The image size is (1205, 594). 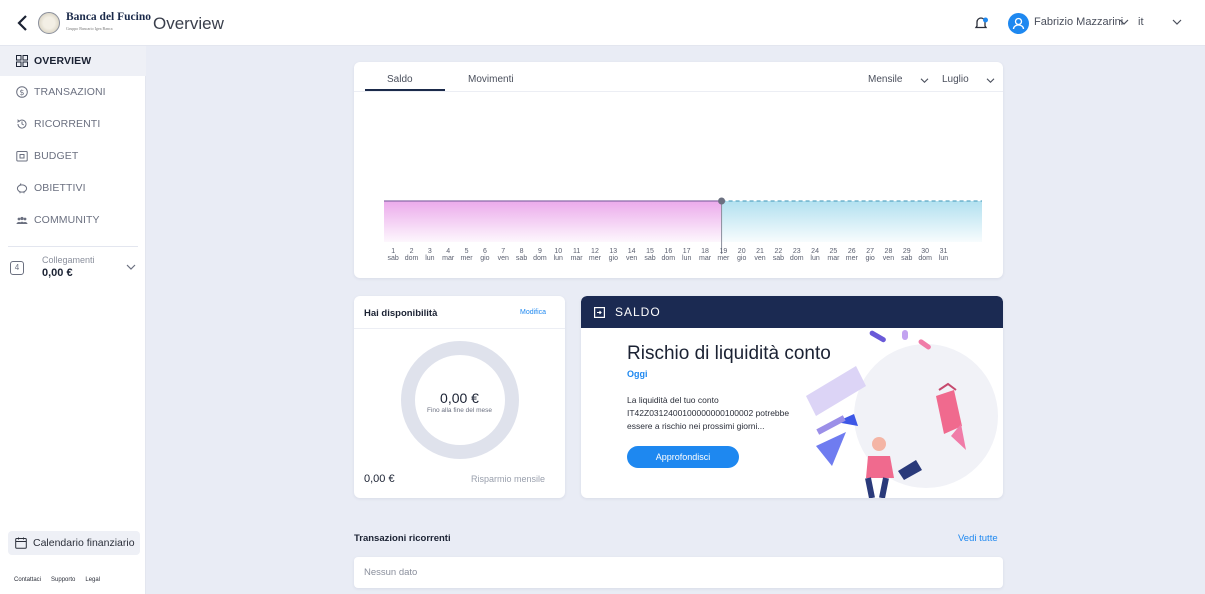 I want to click on modifica-link: Modifica, so click(x=533, y=312).